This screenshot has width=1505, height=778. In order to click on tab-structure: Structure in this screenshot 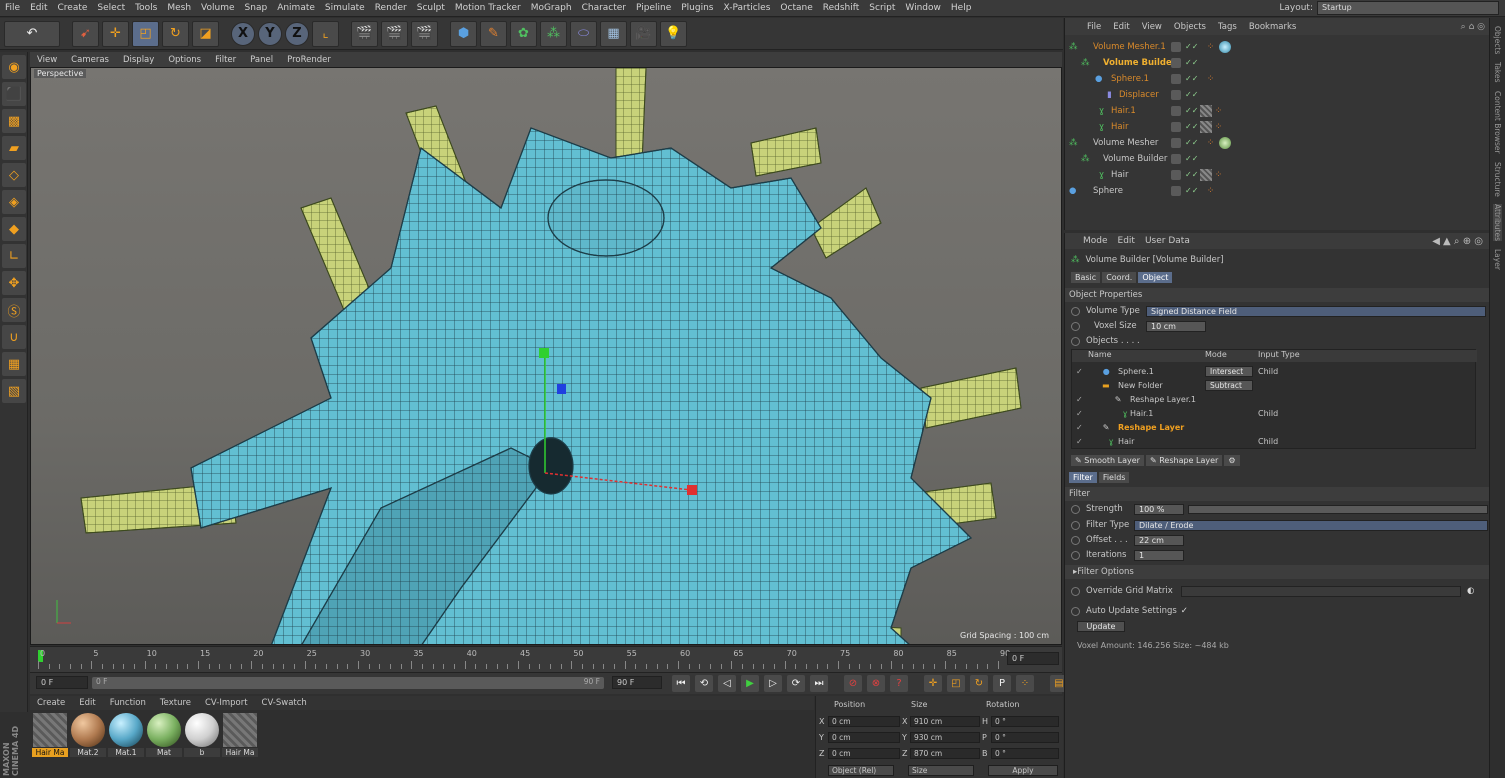, I will do `click(1497, 179)`.